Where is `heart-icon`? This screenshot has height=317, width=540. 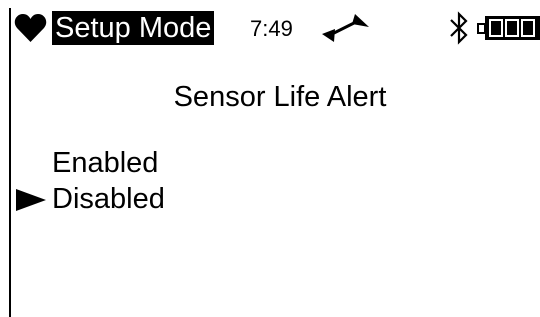
heart-icon is located at coordinates (30, 28).